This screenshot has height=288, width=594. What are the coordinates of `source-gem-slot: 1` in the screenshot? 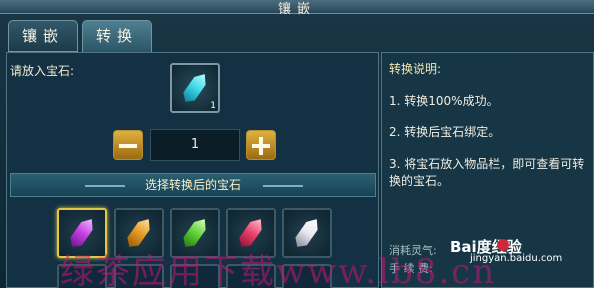 It's located at (195, 88).